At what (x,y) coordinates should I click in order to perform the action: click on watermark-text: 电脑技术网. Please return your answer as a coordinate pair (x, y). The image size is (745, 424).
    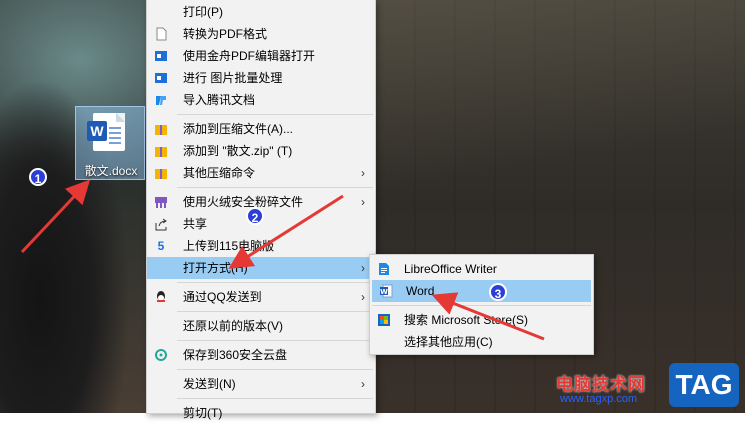
    Looking at the image, I should click on (601, 384).